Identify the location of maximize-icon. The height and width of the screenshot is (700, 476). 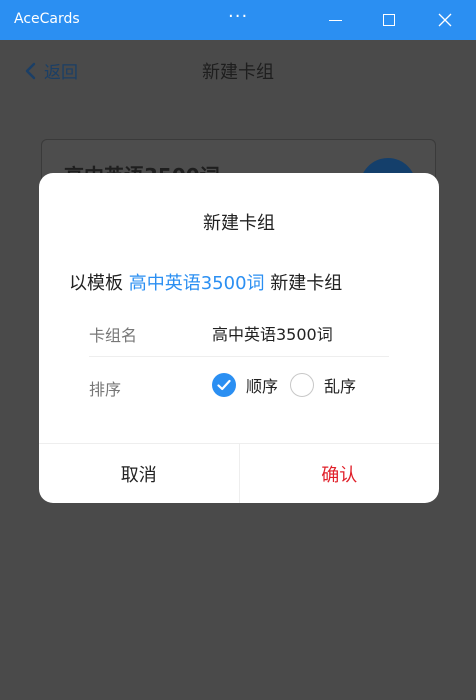
(389, 20).